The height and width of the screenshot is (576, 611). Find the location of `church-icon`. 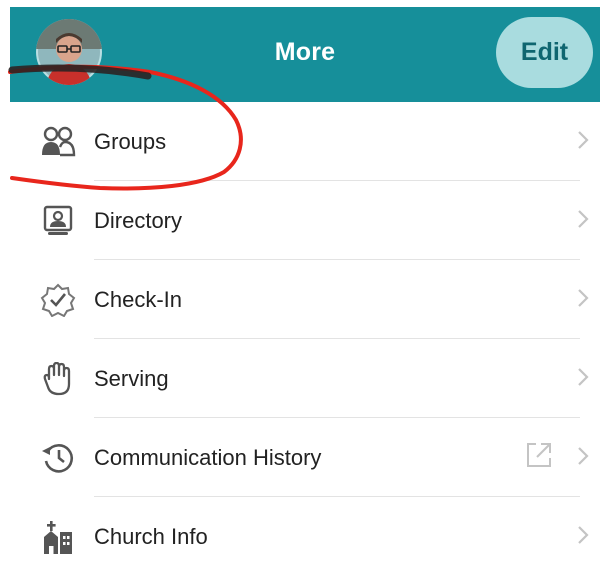

church-icon is located at coordinates (58, 537).